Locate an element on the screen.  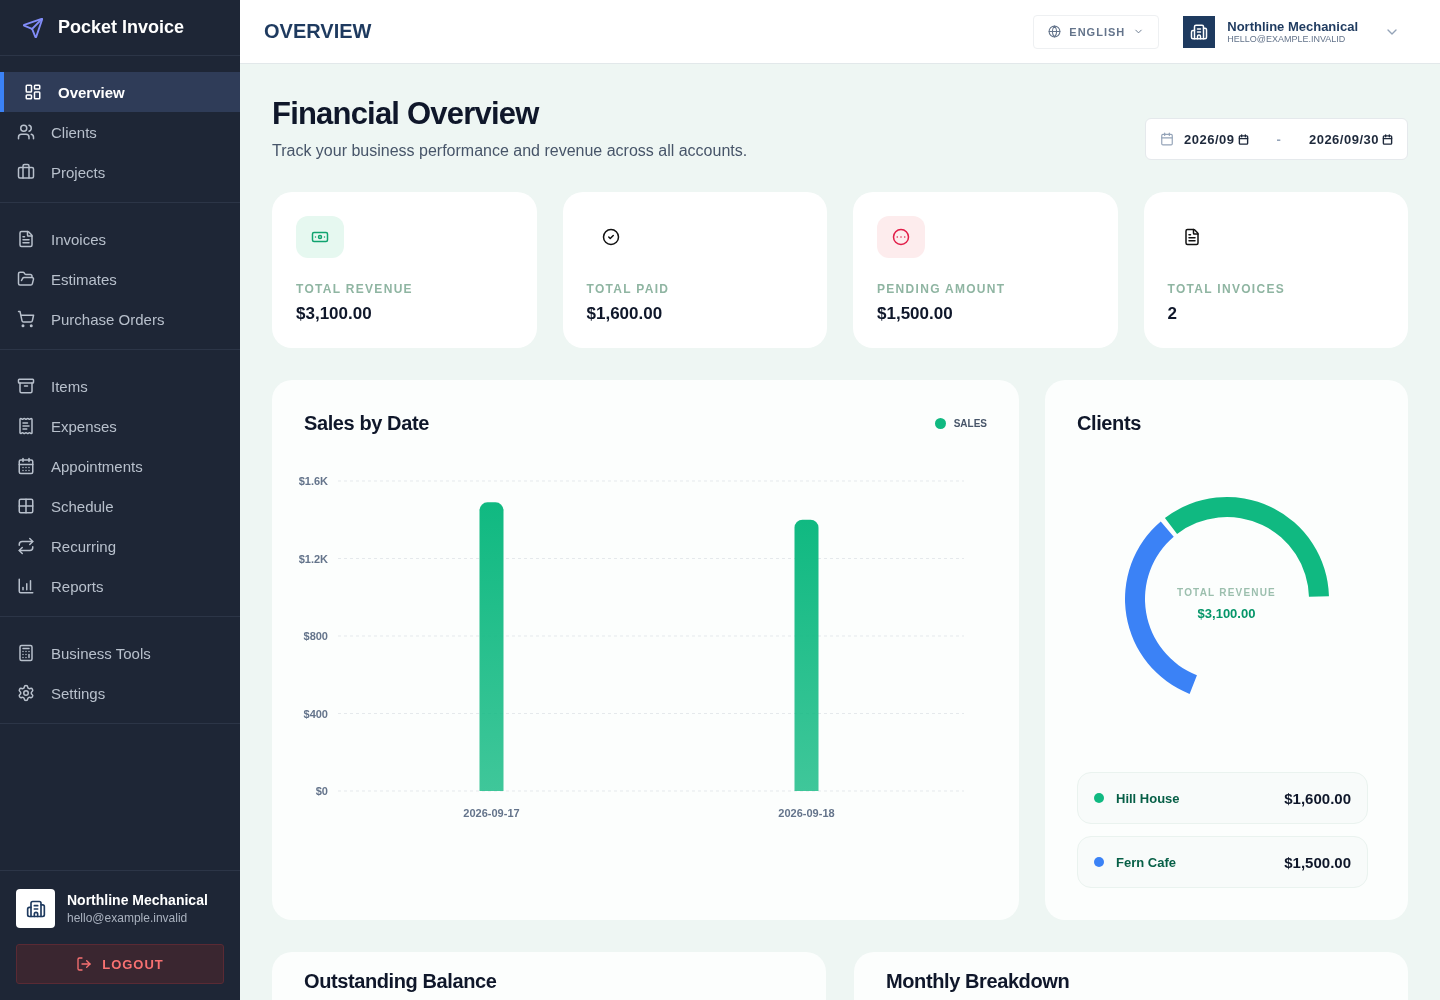
bar-chart-icon is located at coordinates (26, 586).